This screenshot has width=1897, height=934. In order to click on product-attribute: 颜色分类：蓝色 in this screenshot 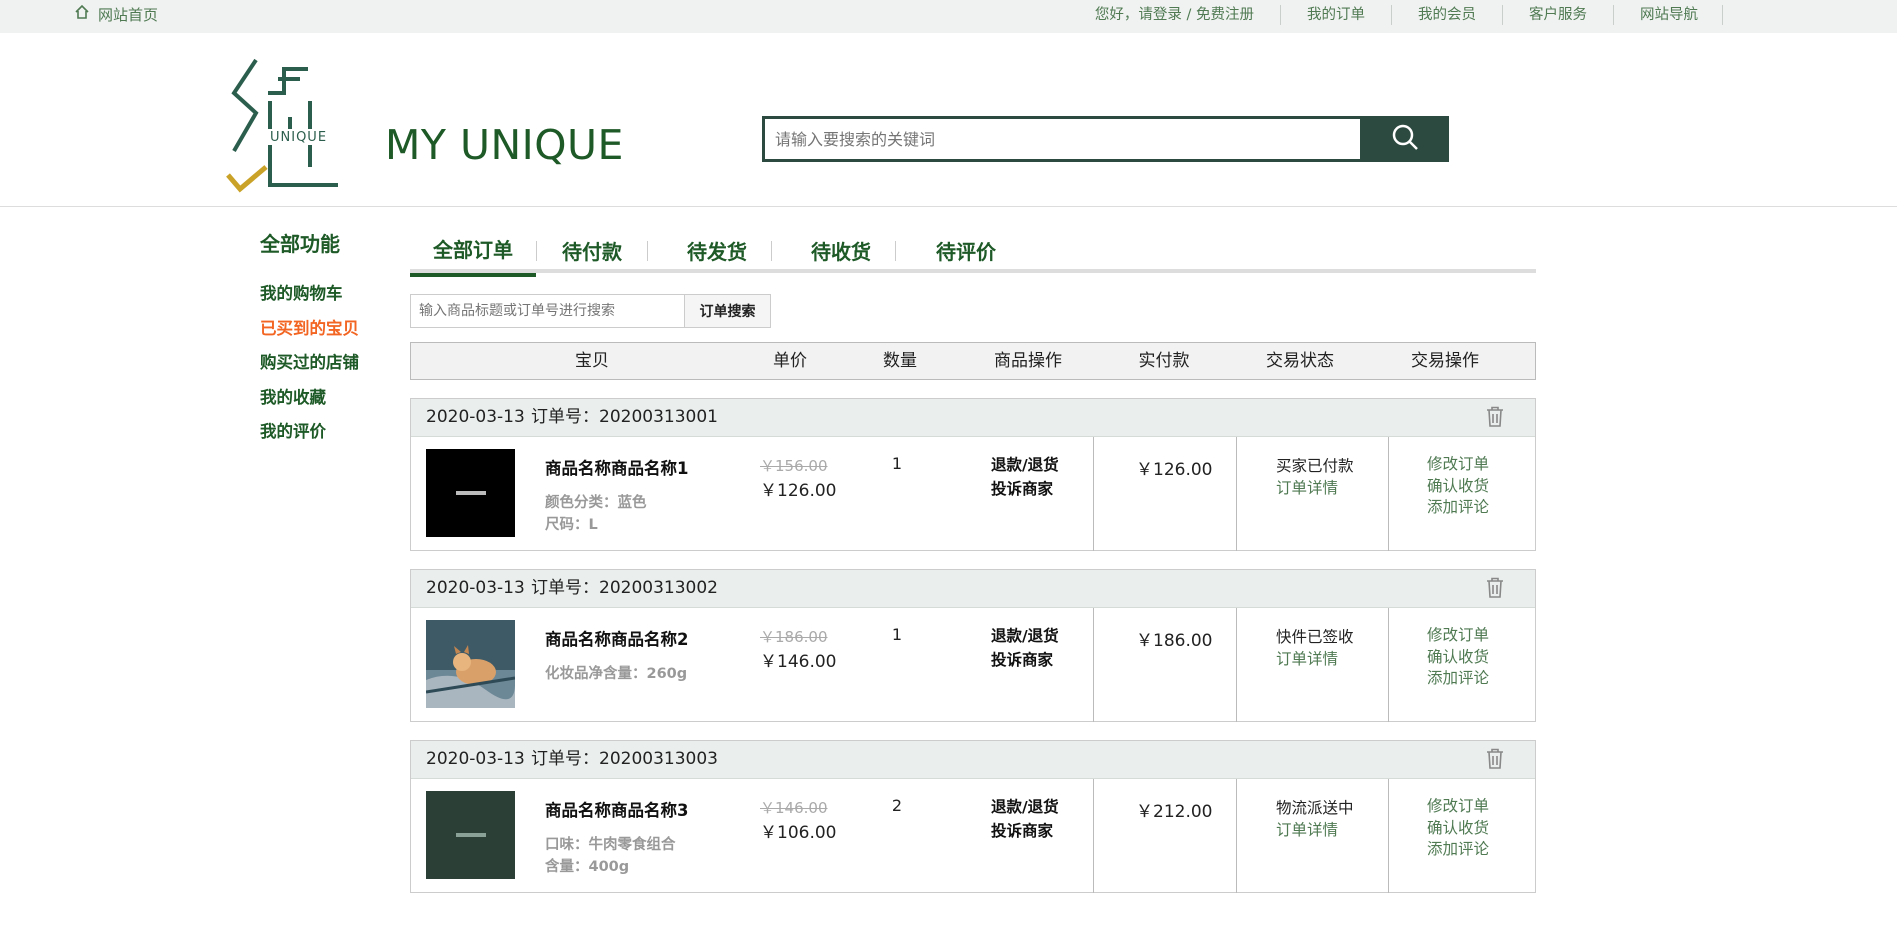, I will do `click(596, 503)`.